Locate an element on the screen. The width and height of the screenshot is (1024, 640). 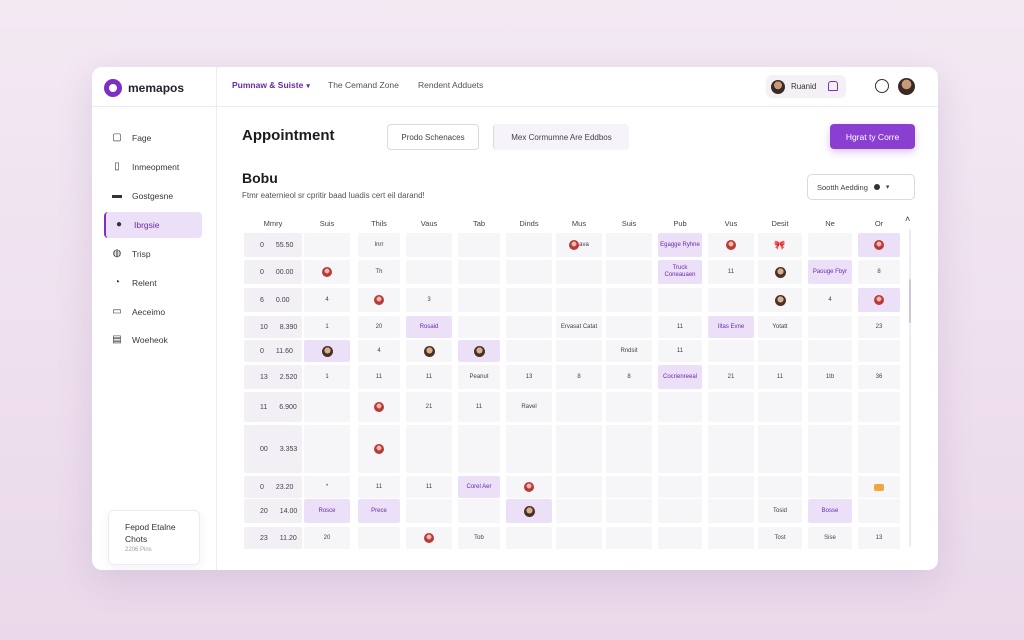
sidebar-item-7: ▤ Woeheok is located at coordinates (153, 340).